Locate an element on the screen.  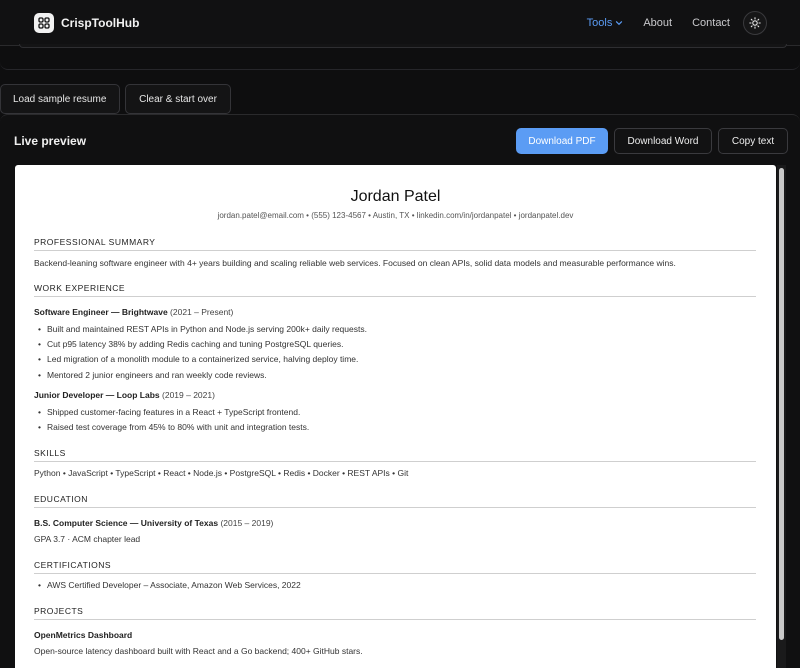
download-word-button: Download Word is located at coordinates (663, 141).